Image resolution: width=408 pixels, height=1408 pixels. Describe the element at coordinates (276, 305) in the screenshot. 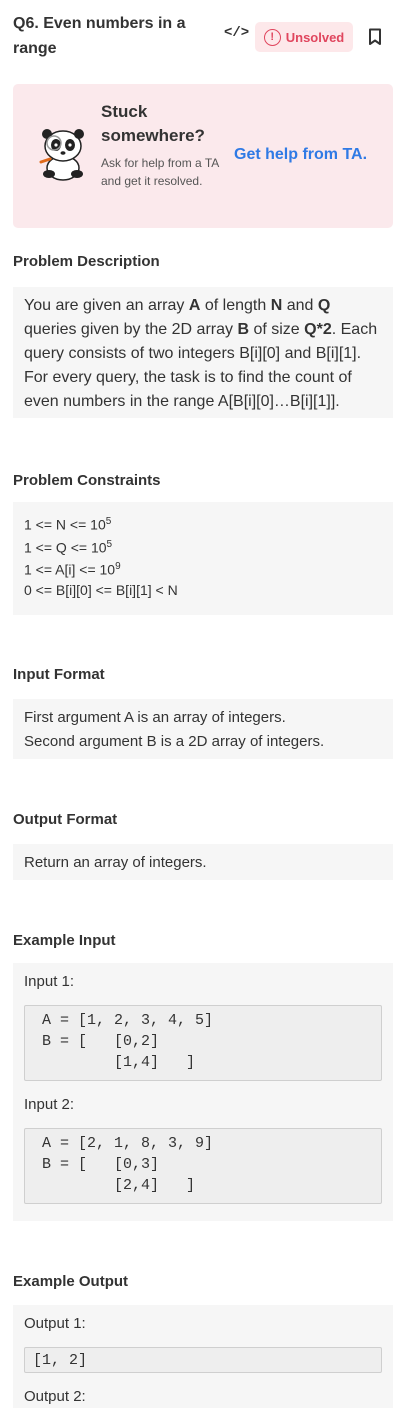

I see `description-text-bold: N` at that location.